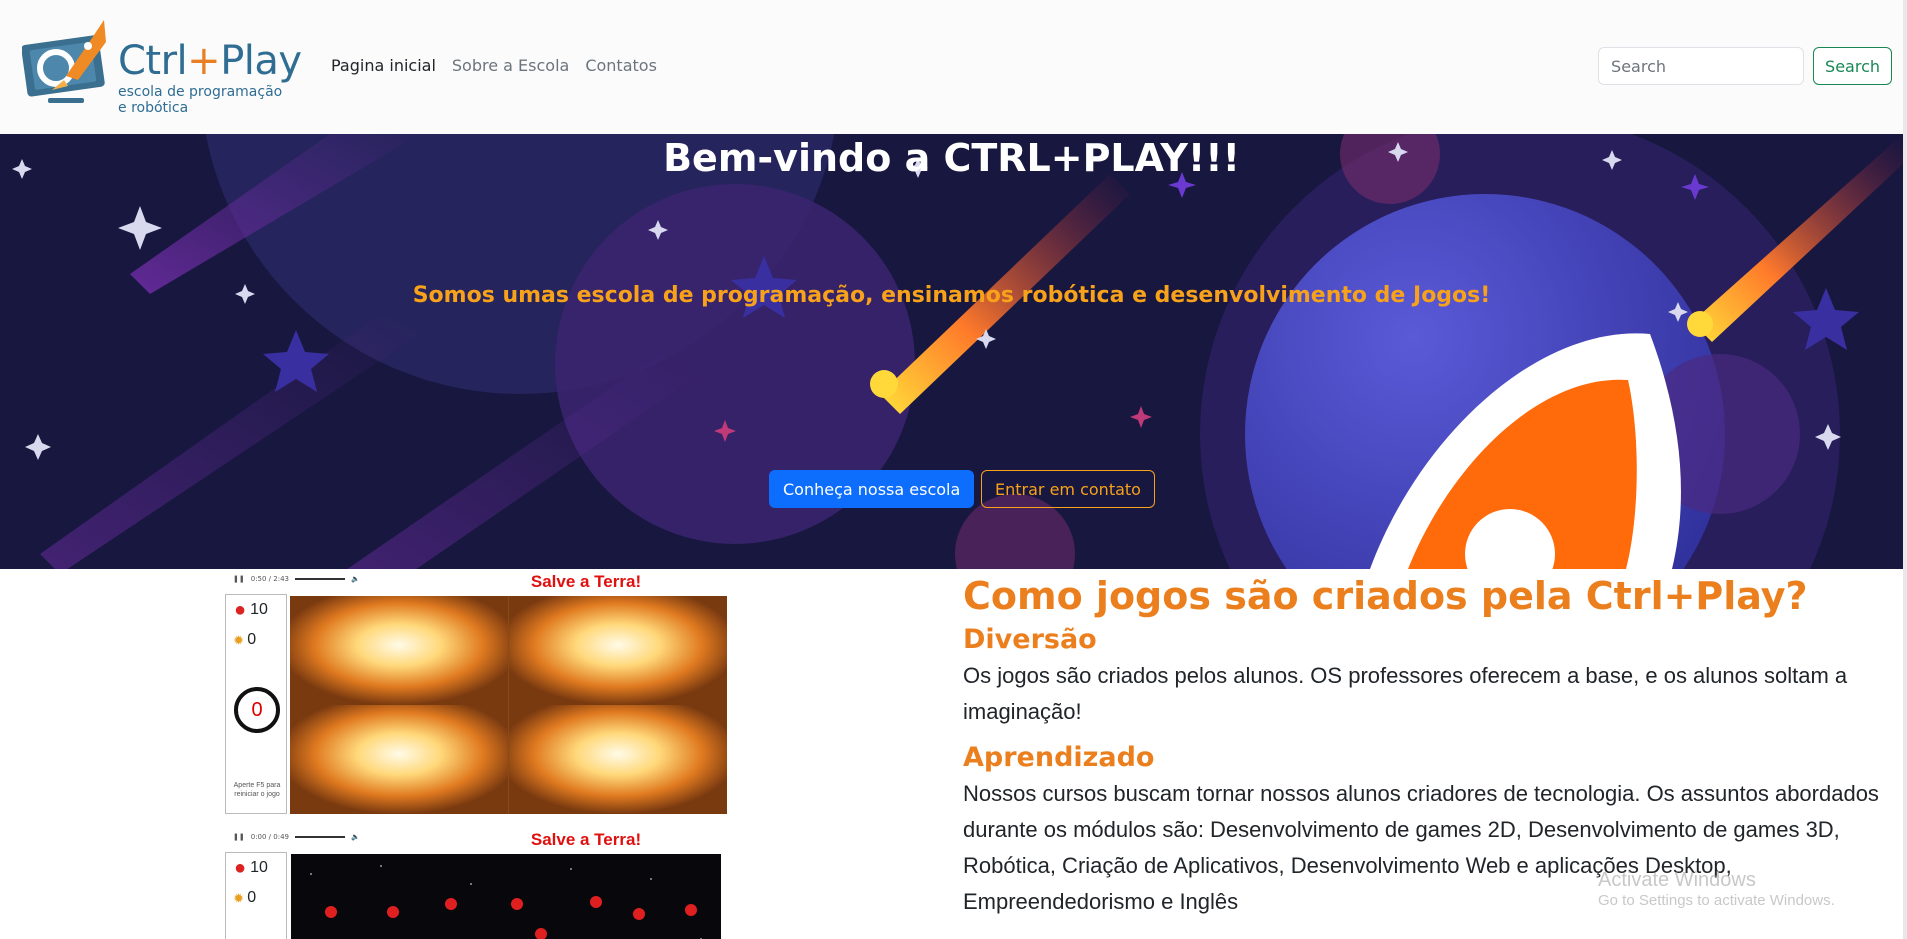 The height and width of the screenshot is (939, 1907). What do you see at coordinates (1030, 639) in the screenshot?
I see `heading-diversao: Diversão` at bounding box center [1030, 639].